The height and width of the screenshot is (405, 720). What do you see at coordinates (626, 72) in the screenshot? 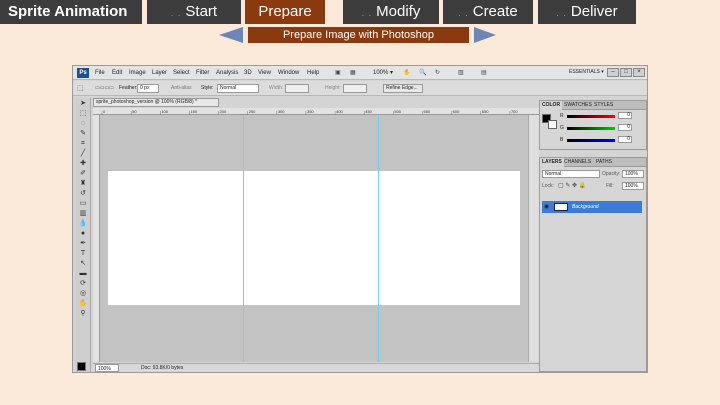
I see `maximize-button: □` at bounding box center [626, 72].